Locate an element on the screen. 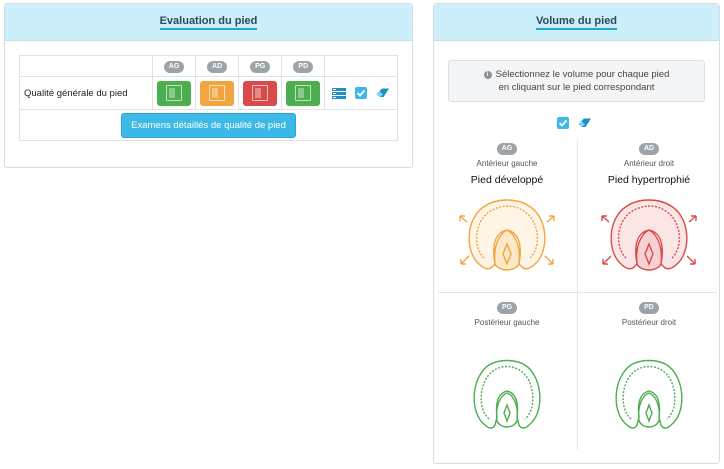 Image resolution: width=724 pixels, height=469 pixels. quadrant-pd: PD Postérieur droit is located at coordinates (649, 370).